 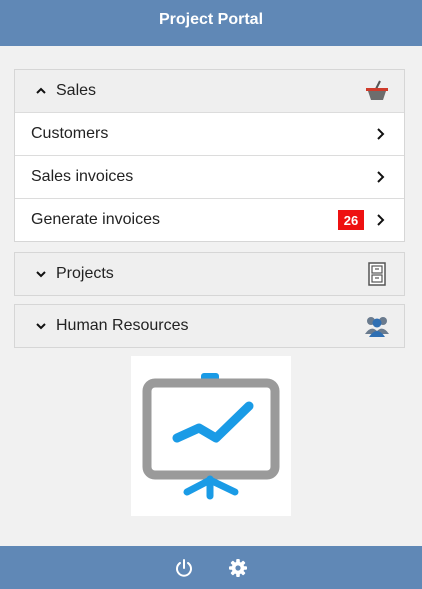 I want to click on presentation-illustration, so click(x=211, y=436).